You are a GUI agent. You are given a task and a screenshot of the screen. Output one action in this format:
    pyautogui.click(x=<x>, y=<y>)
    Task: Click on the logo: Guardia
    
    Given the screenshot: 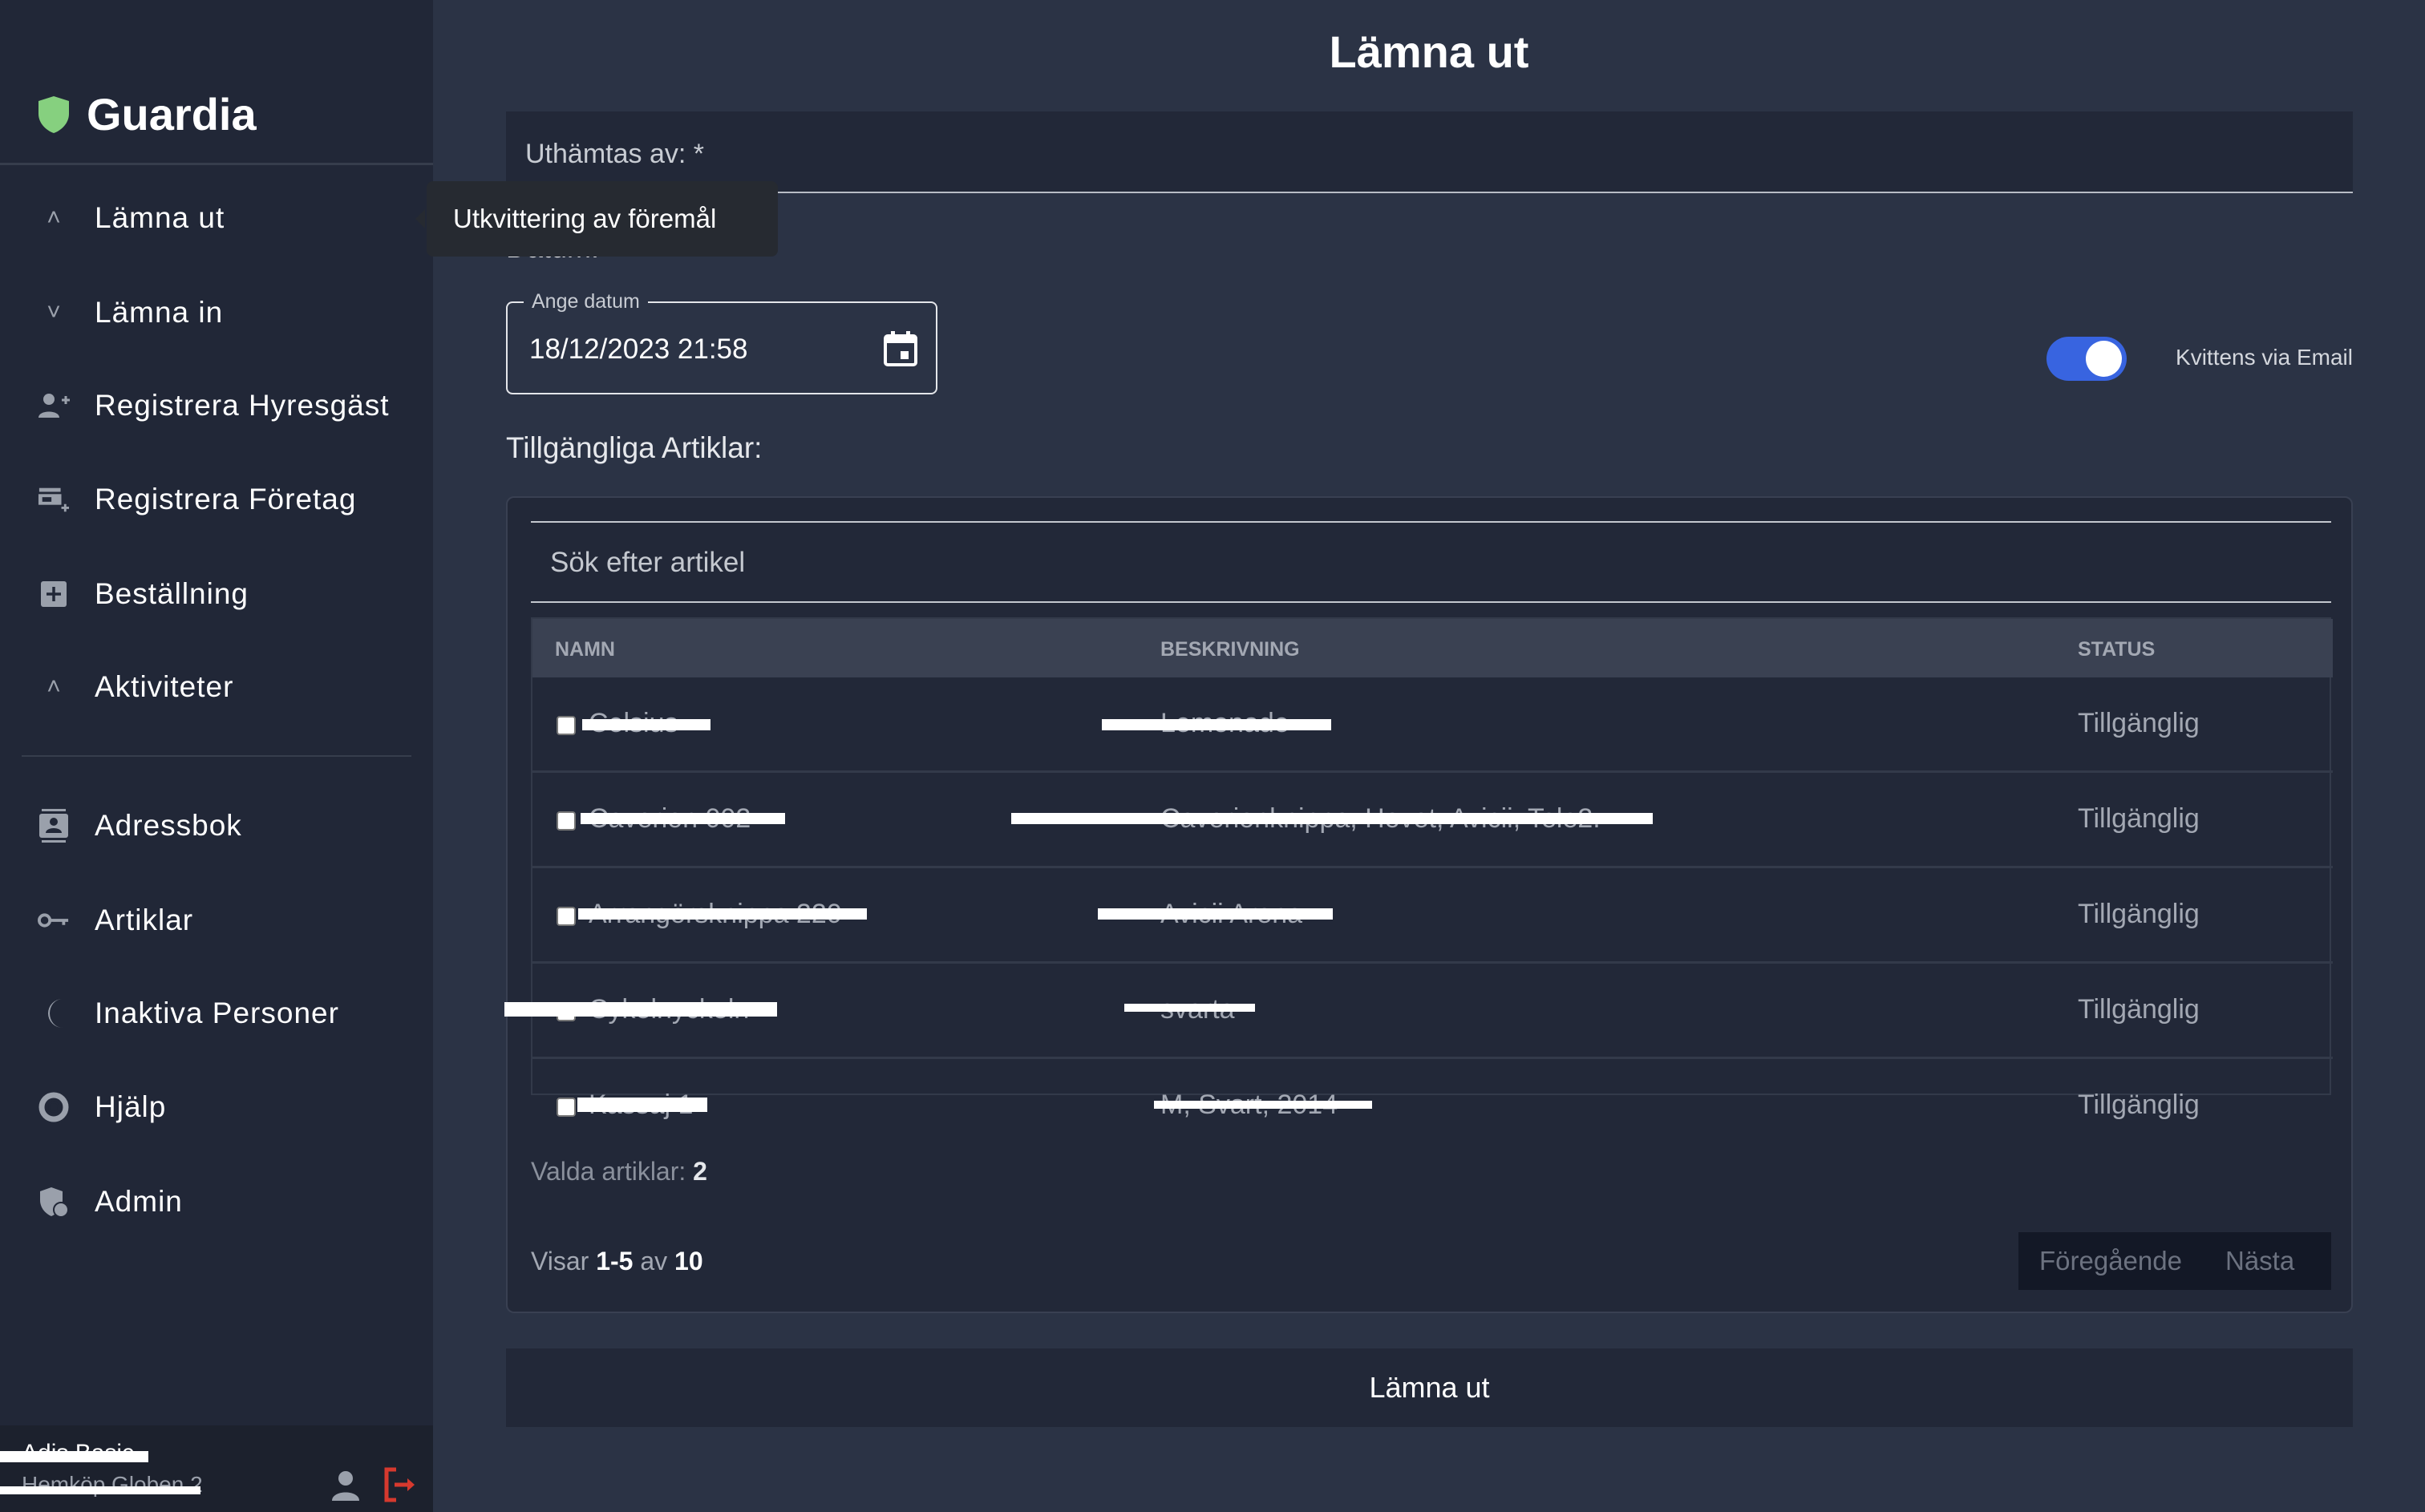 What is the action you would take?
    pyautogui.click(x=147, y=114)
    